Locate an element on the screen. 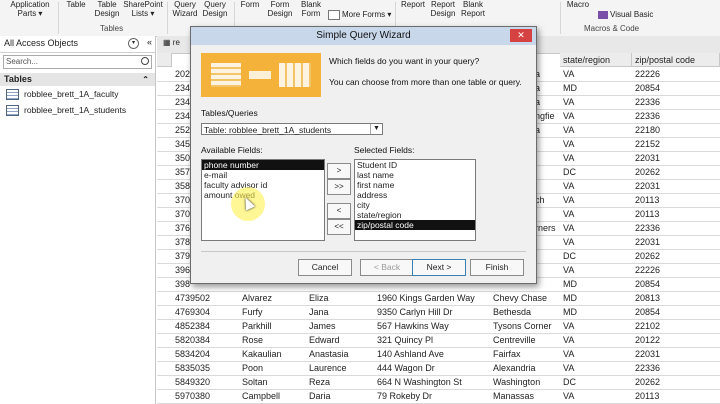 The image size is (720, 404). cell-address: 9350 Carlyn Hill Dr is located at coordinates (415, 312).